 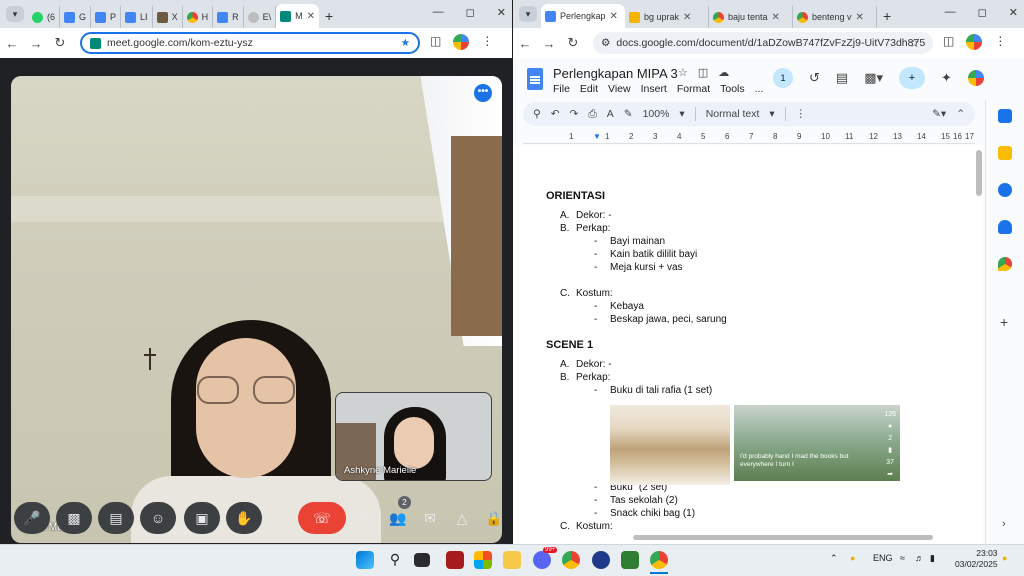 I want to click on site-info-icon: ⚙, so click(x=605, y=43).